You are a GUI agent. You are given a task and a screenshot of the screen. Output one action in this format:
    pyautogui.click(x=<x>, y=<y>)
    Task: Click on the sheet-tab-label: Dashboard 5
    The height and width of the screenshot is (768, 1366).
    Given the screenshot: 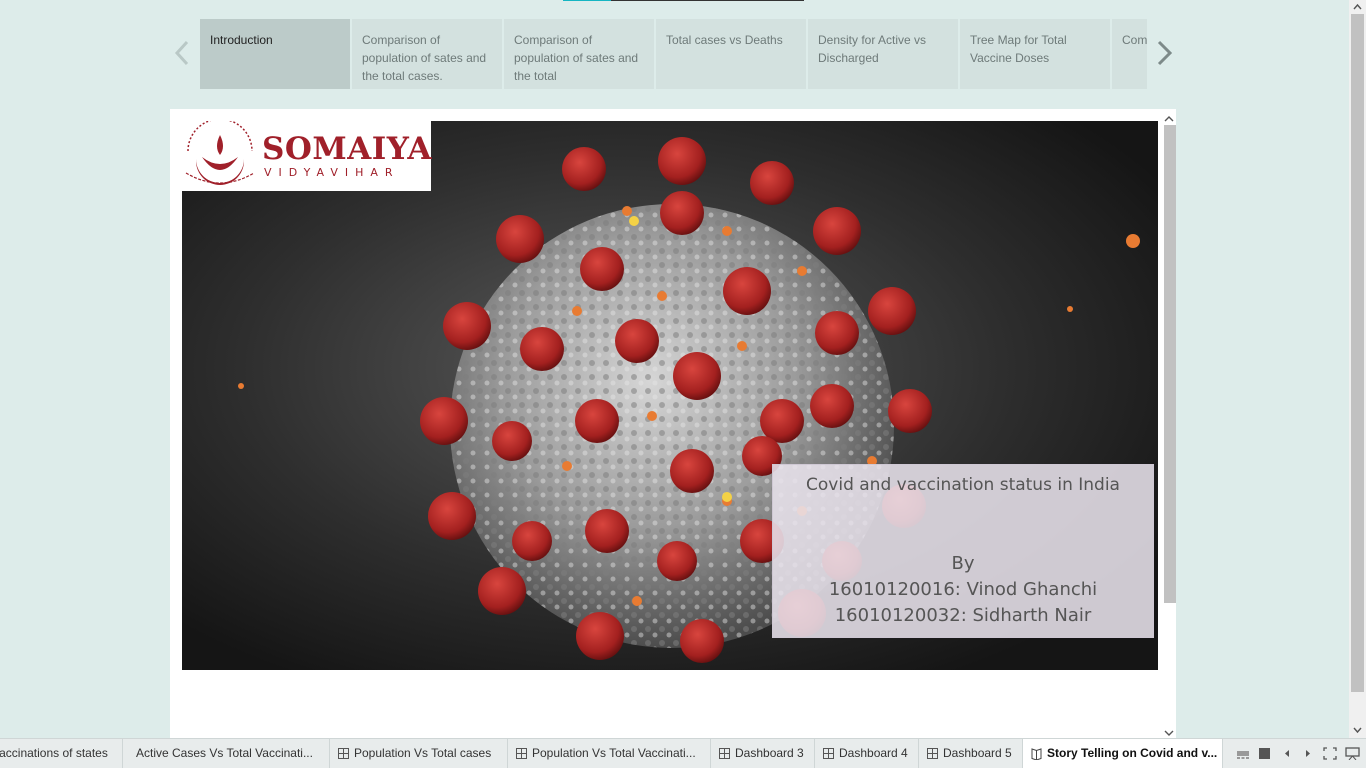 What is the action you would take?
    pyautogui.click(x=977, y=753)
    